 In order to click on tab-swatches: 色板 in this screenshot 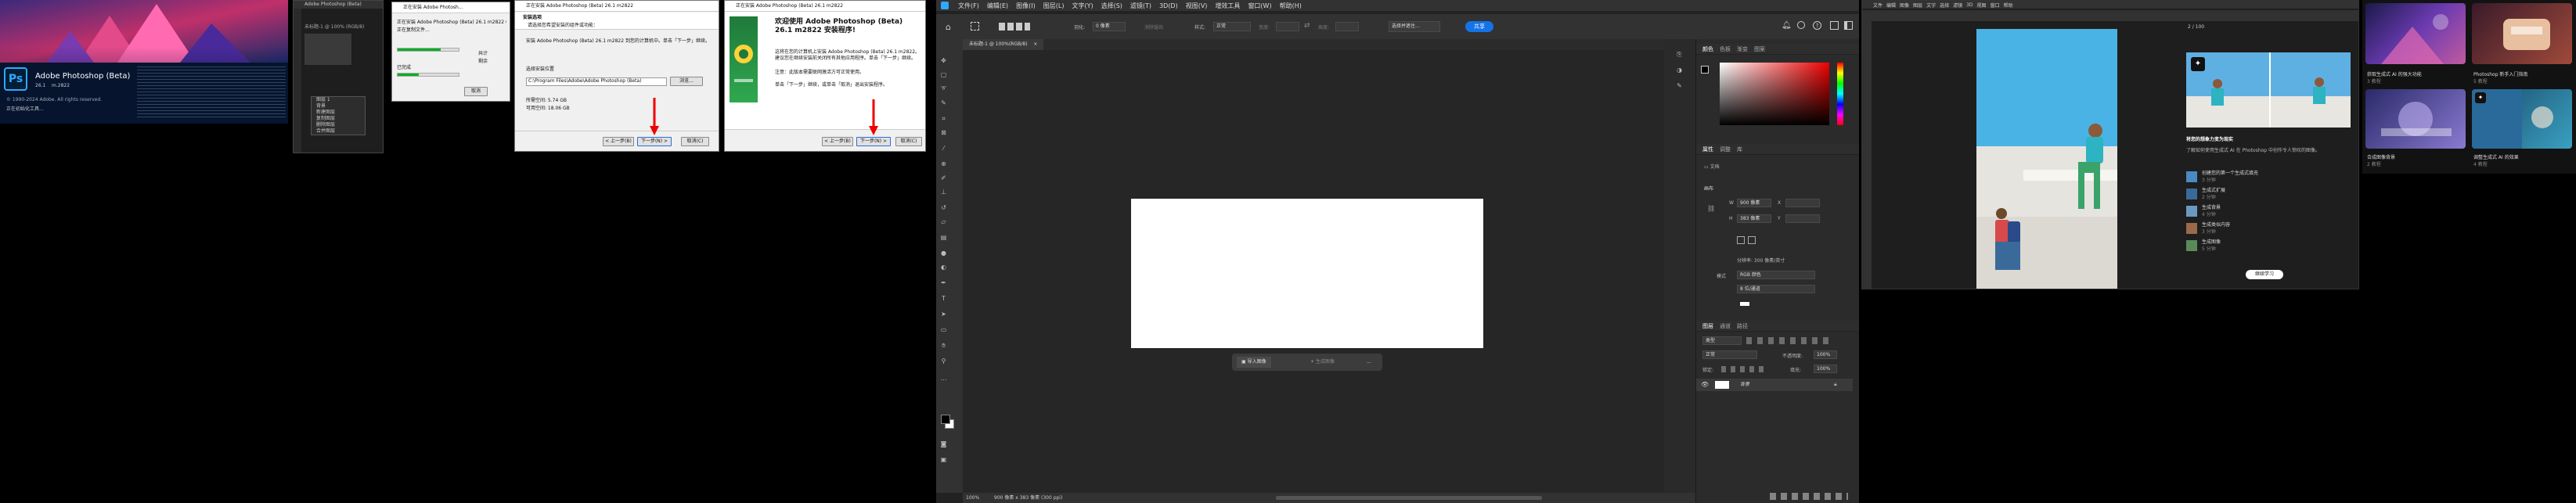, I will do `click(1725, 49)`.